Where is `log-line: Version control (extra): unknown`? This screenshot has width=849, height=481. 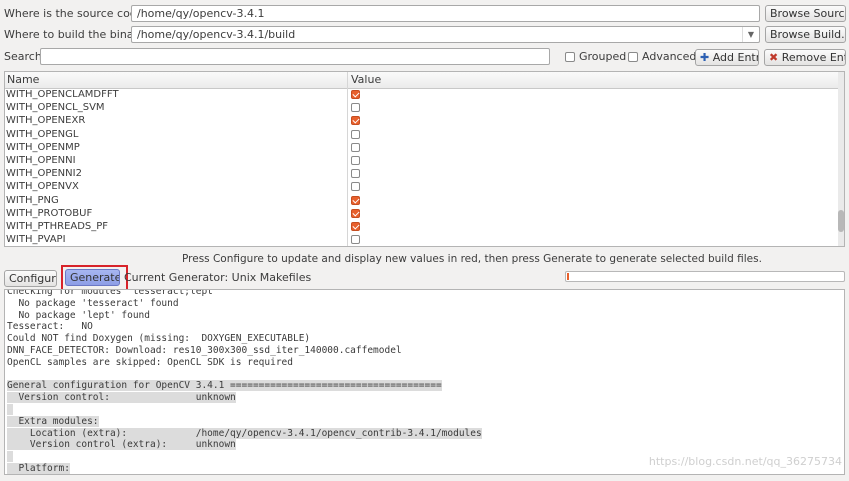
log-line: Version control (extra): unknown is located at coordinates (424, 445).